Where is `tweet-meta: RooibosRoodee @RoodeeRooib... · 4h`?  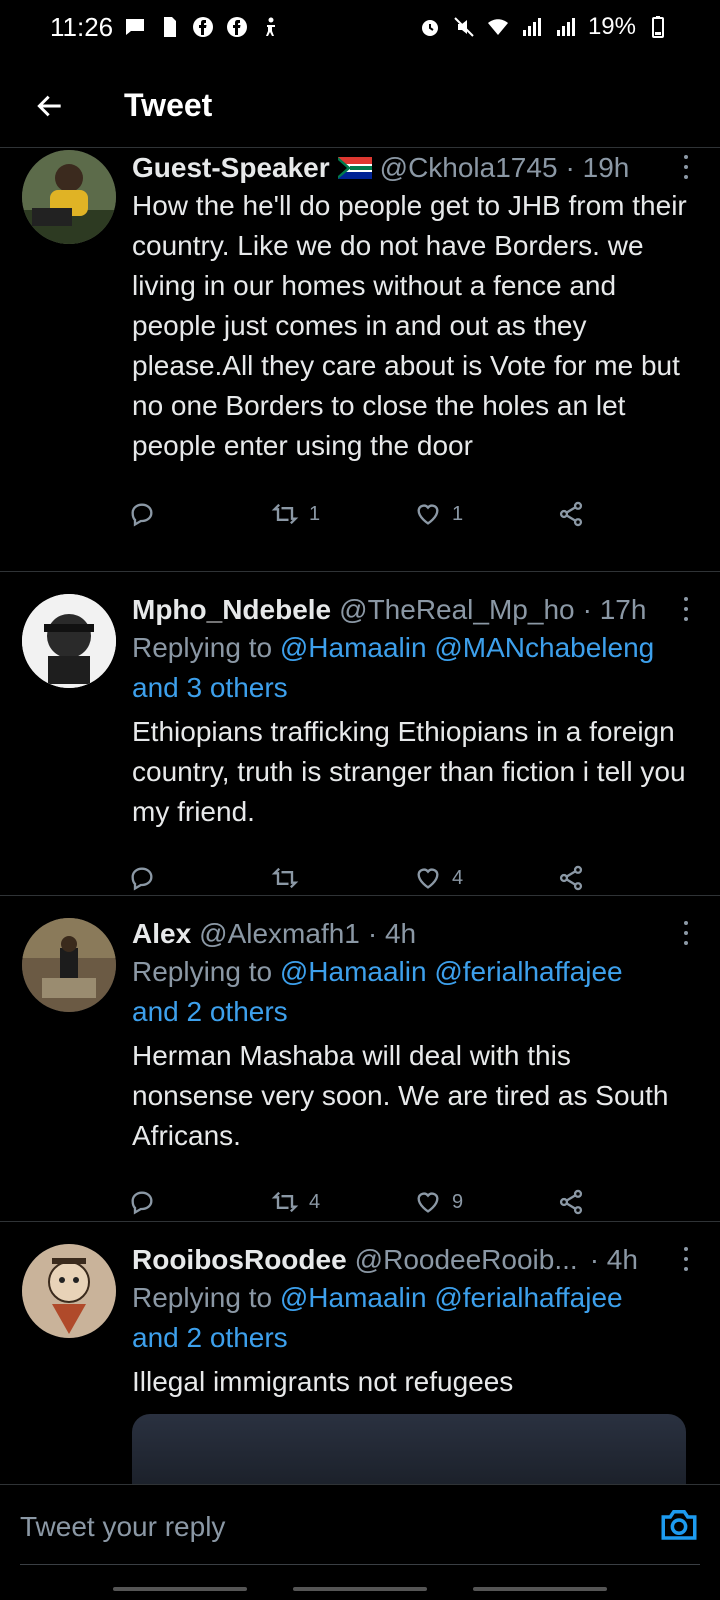
tweet-meta: RooibosRoodee @RoodeeRooib... · 4h is located at coordinates (416, 1260).